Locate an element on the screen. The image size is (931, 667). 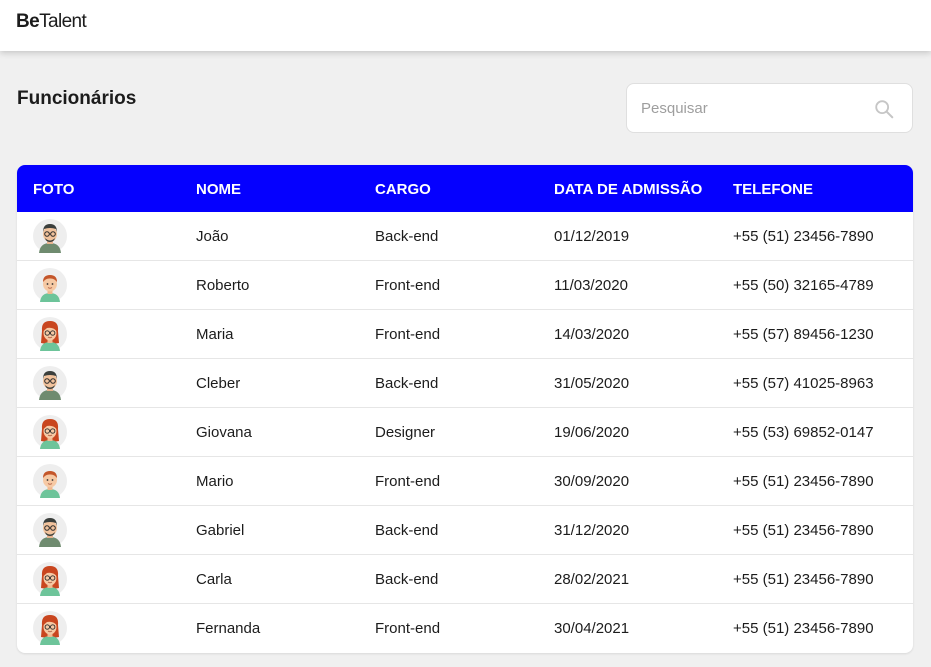
column-header-cargo: Cargo is located at coordinates (403, 189).